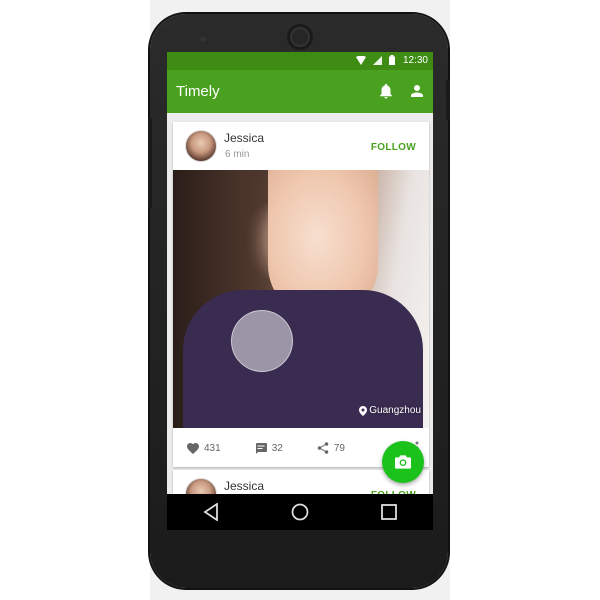 Image resolution: width=600 pixels, height=600 pixels. What do you see at coordinates (237, 154) in the screenshot?
I see `post-time: 6 min` at bounding box center [237, 154].